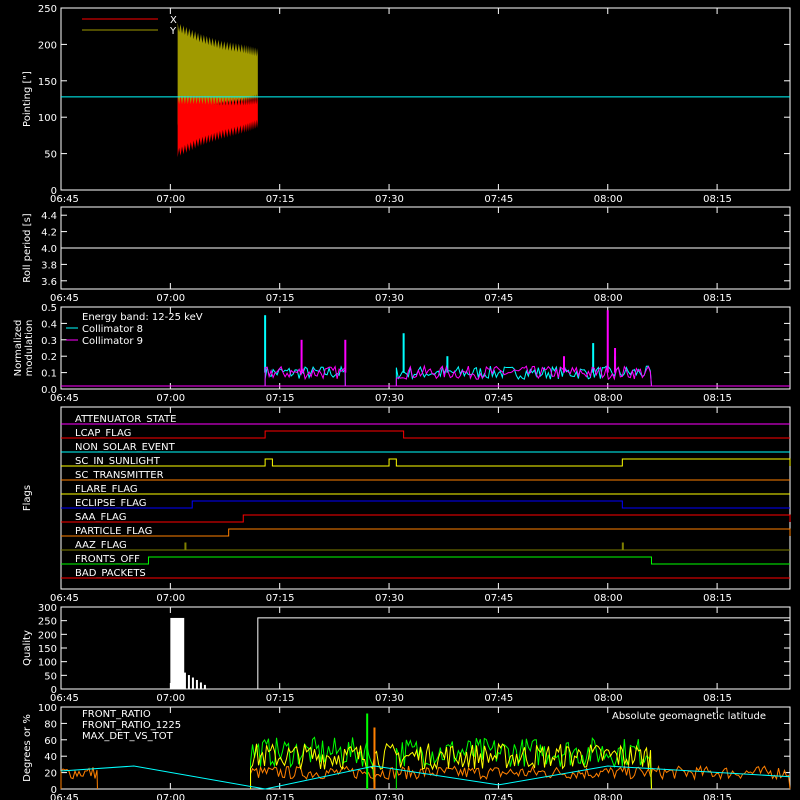  Describe the element at coordinates (27, 498) in the screenshot. I see `y-axis-label: Flags` at that location.